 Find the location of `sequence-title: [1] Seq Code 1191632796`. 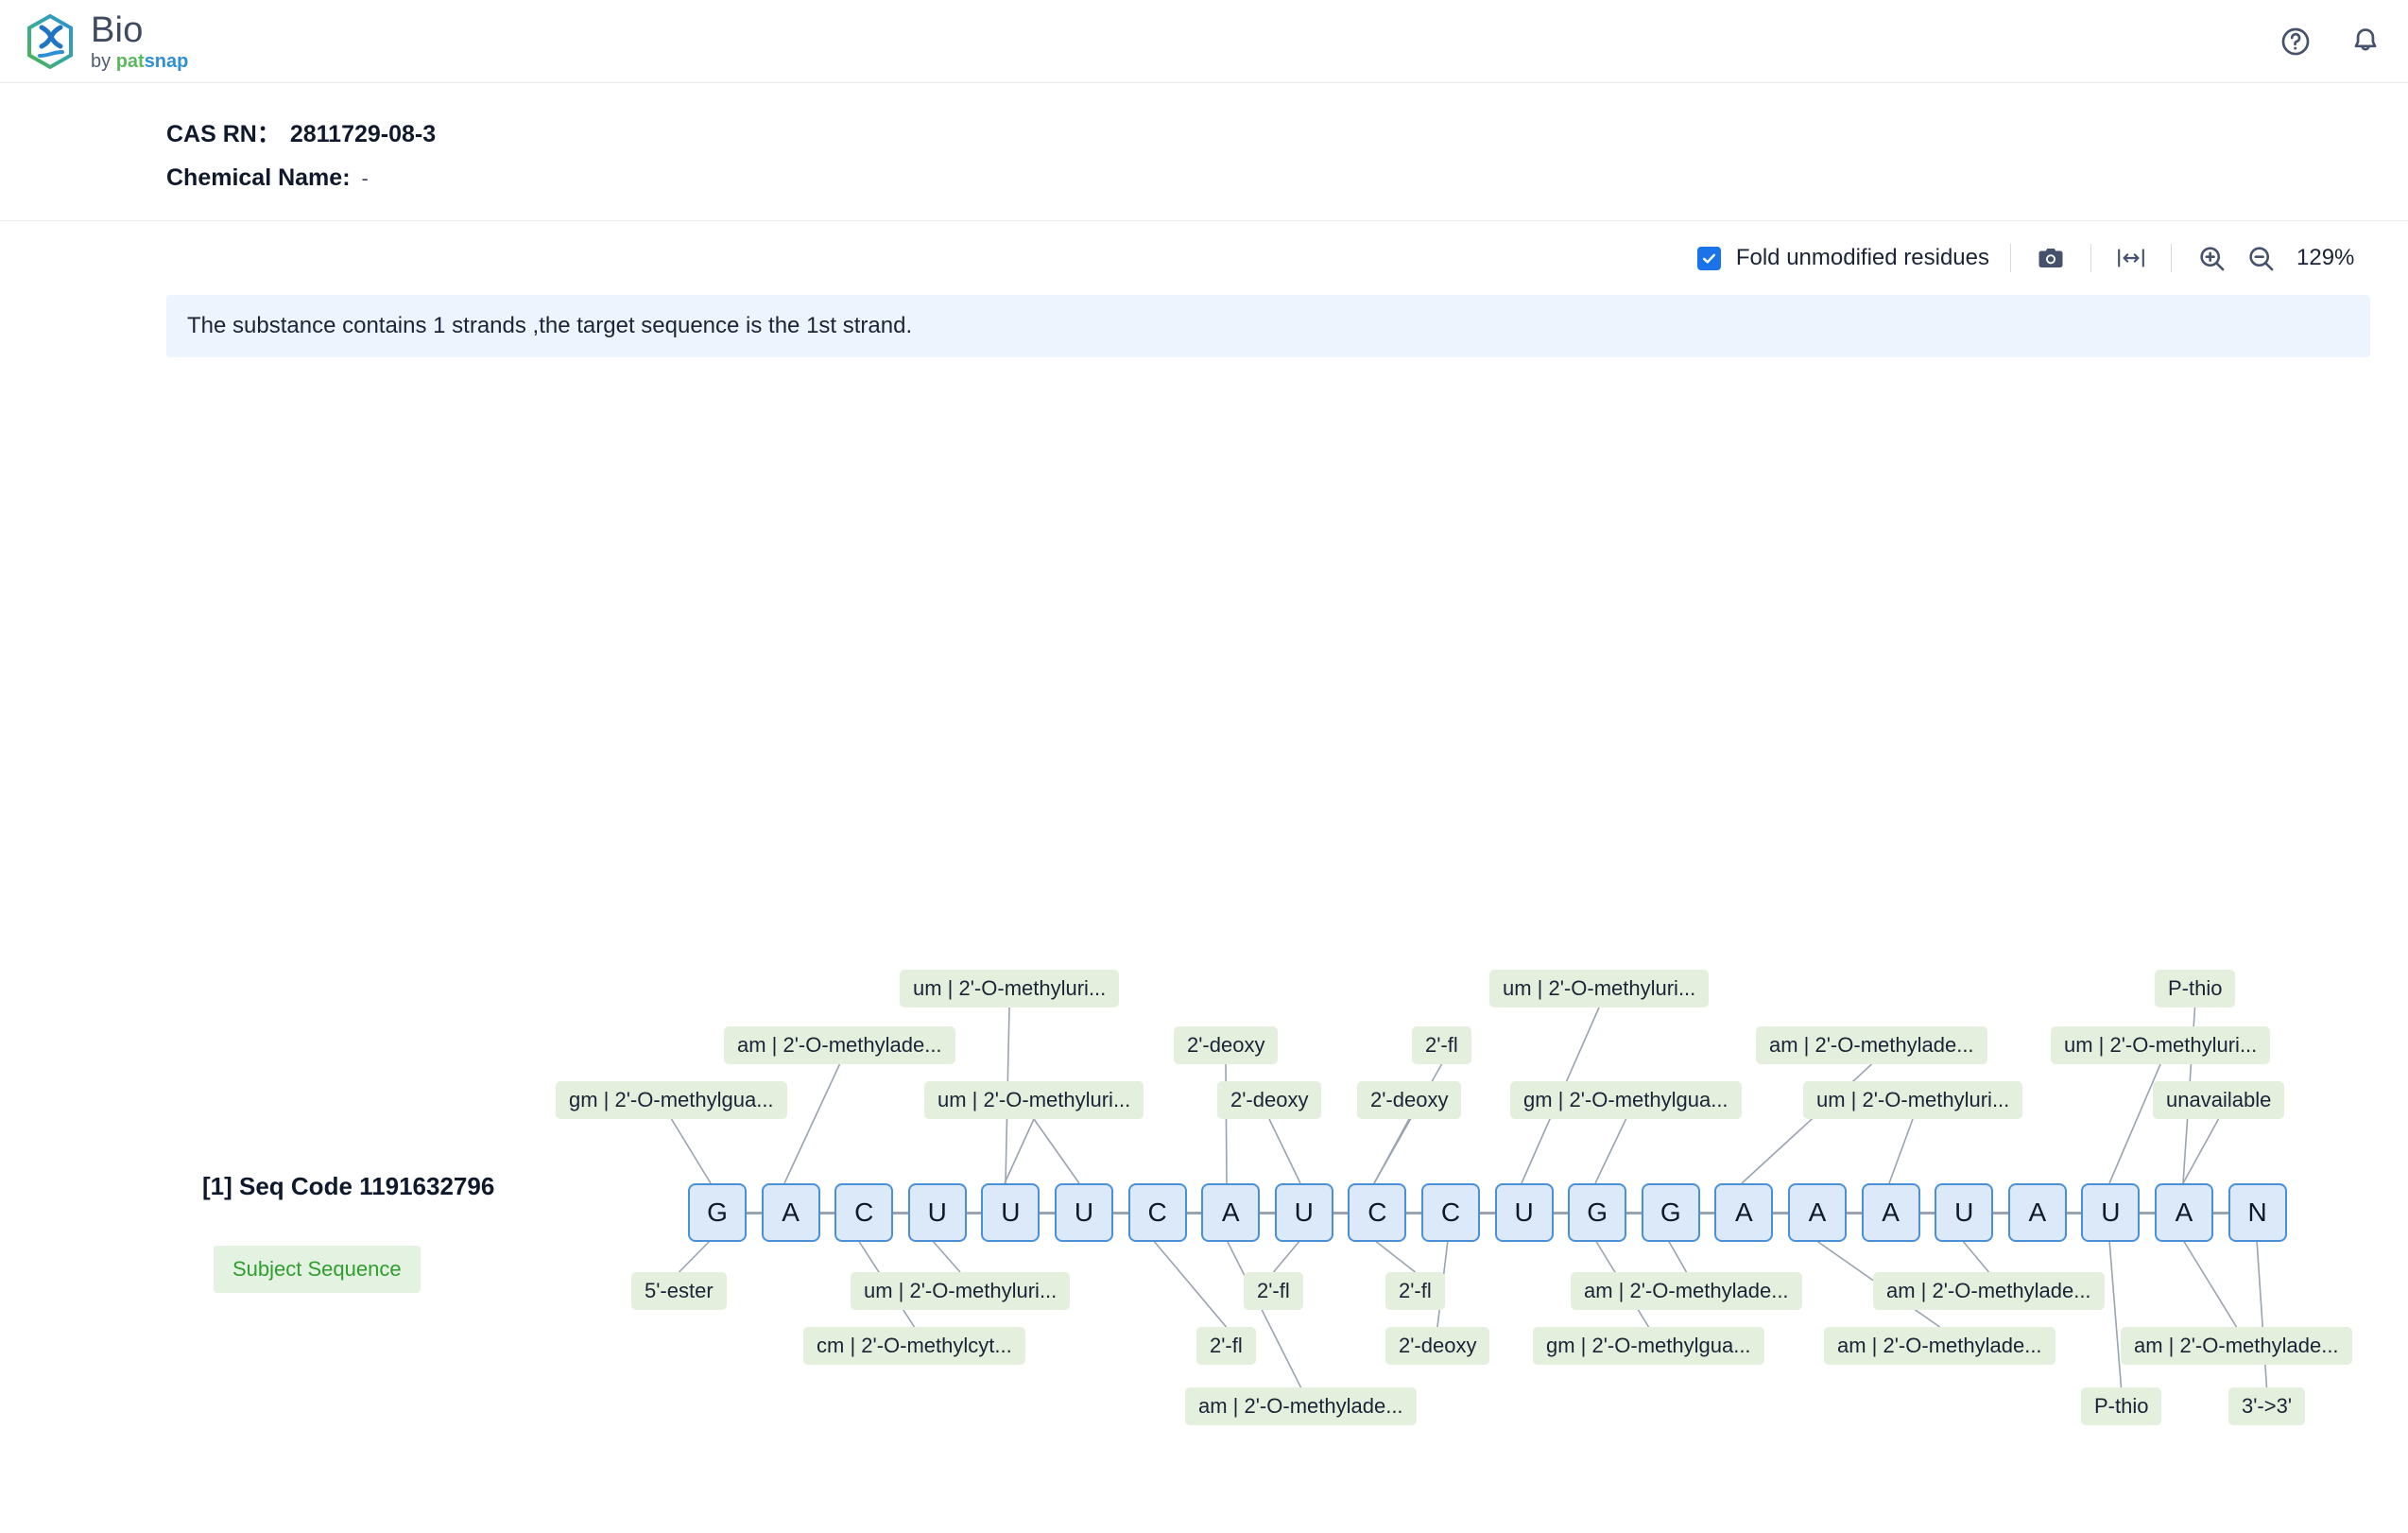

sequence-title: [1] Seq Code 1191632796 is located at coordinates (349, 1186).